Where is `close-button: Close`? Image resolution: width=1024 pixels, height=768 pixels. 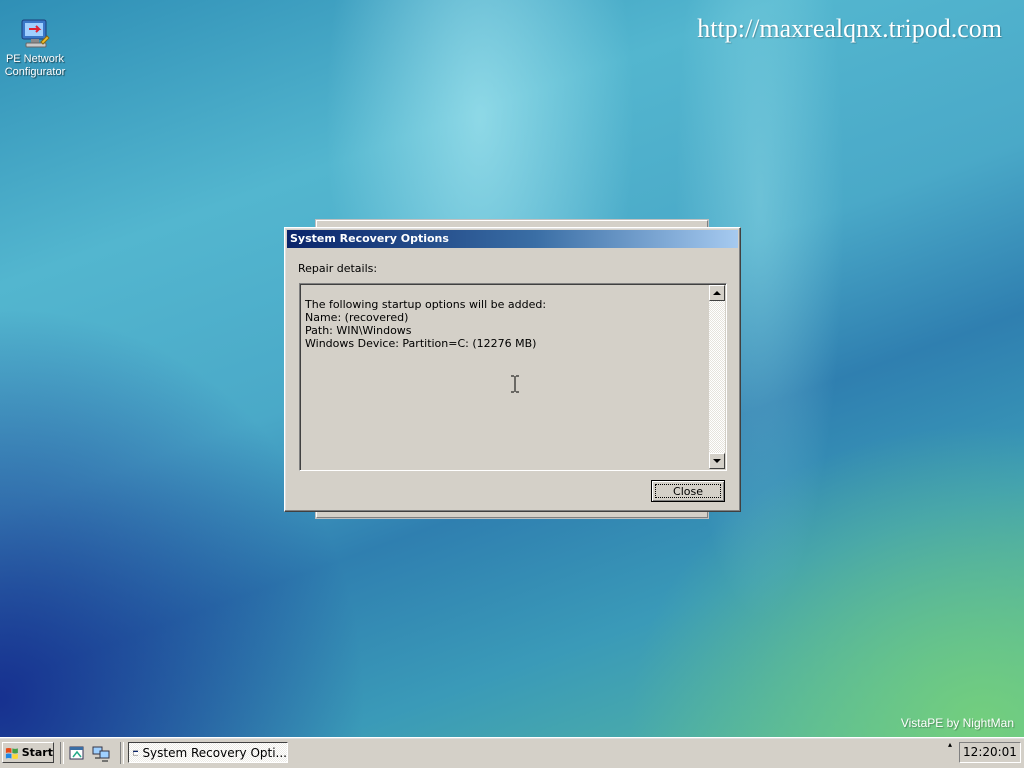 close-button: Close is located at coordinates (688, 491).